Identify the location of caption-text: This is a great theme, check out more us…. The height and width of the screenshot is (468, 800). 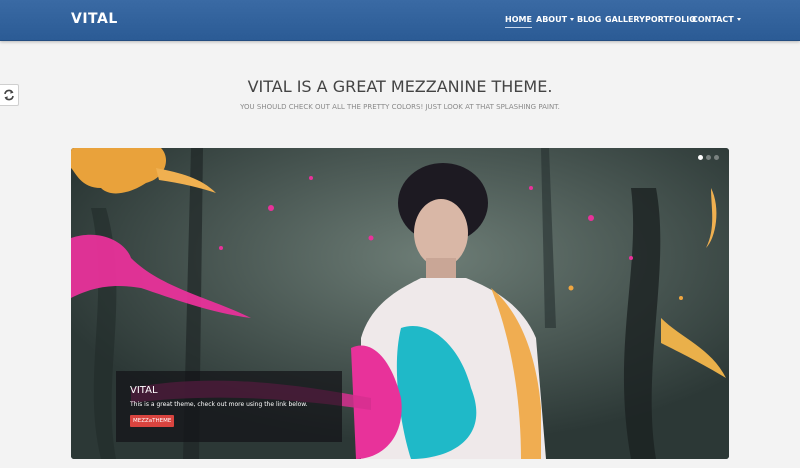
(219, 404).